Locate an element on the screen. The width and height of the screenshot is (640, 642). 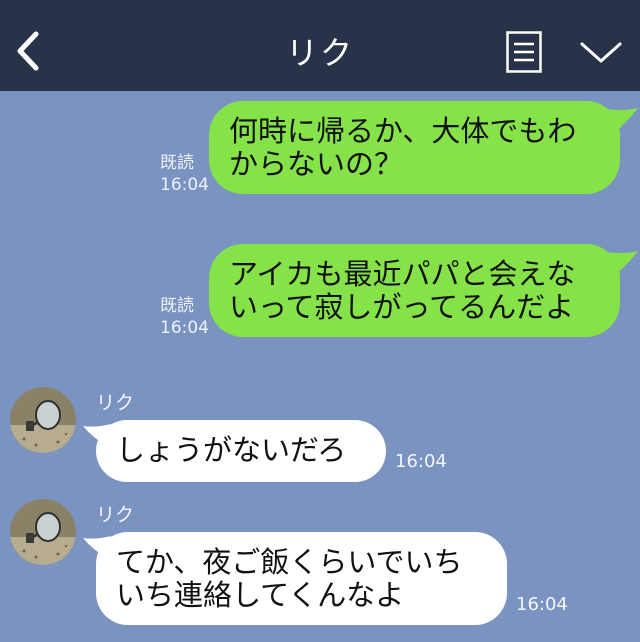
chevron-down-icon is located at coordinates (601, 52).